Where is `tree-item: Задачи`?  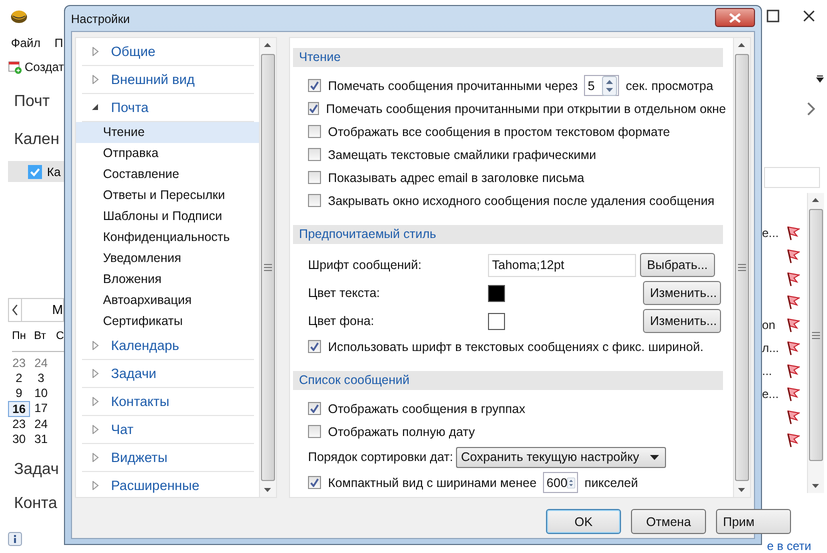 tree-item: Задачи is located at coordinates (168, 374).